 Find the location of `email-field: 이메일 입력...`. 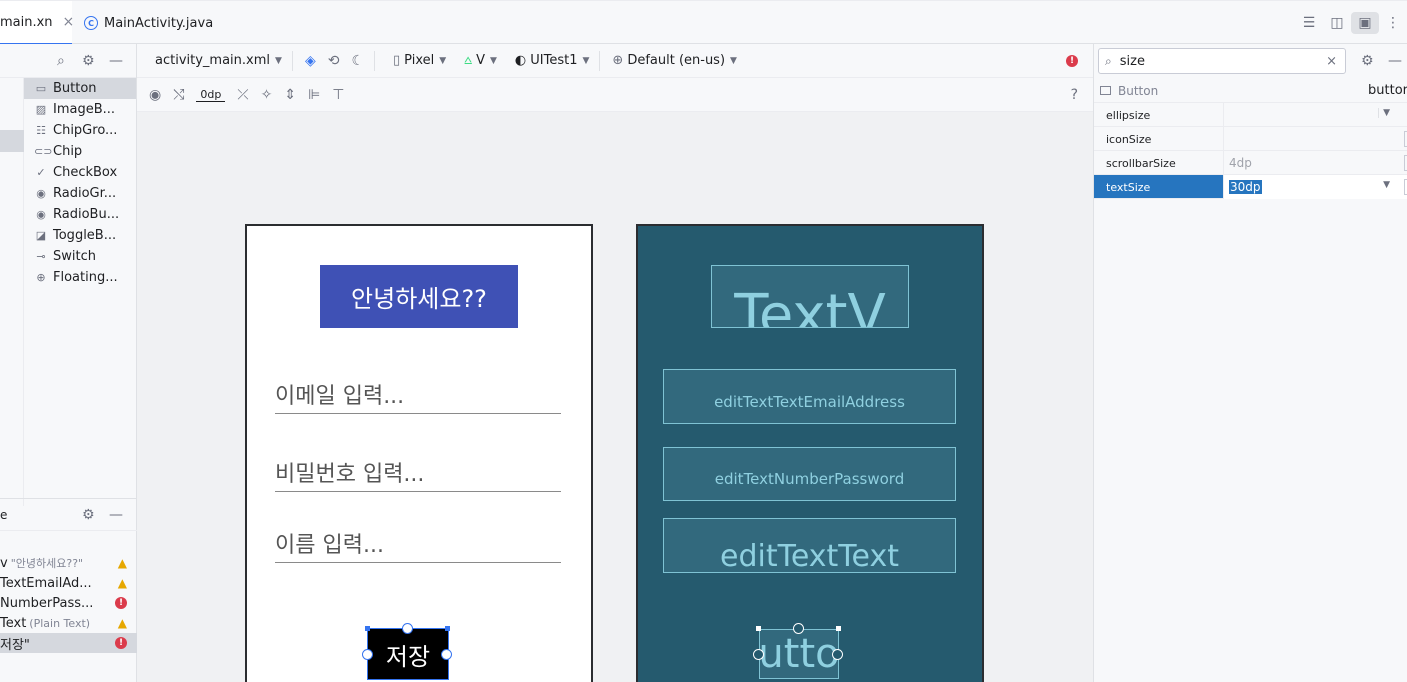

email-field: 이메일 입력... is located at coordinates (418, 396).